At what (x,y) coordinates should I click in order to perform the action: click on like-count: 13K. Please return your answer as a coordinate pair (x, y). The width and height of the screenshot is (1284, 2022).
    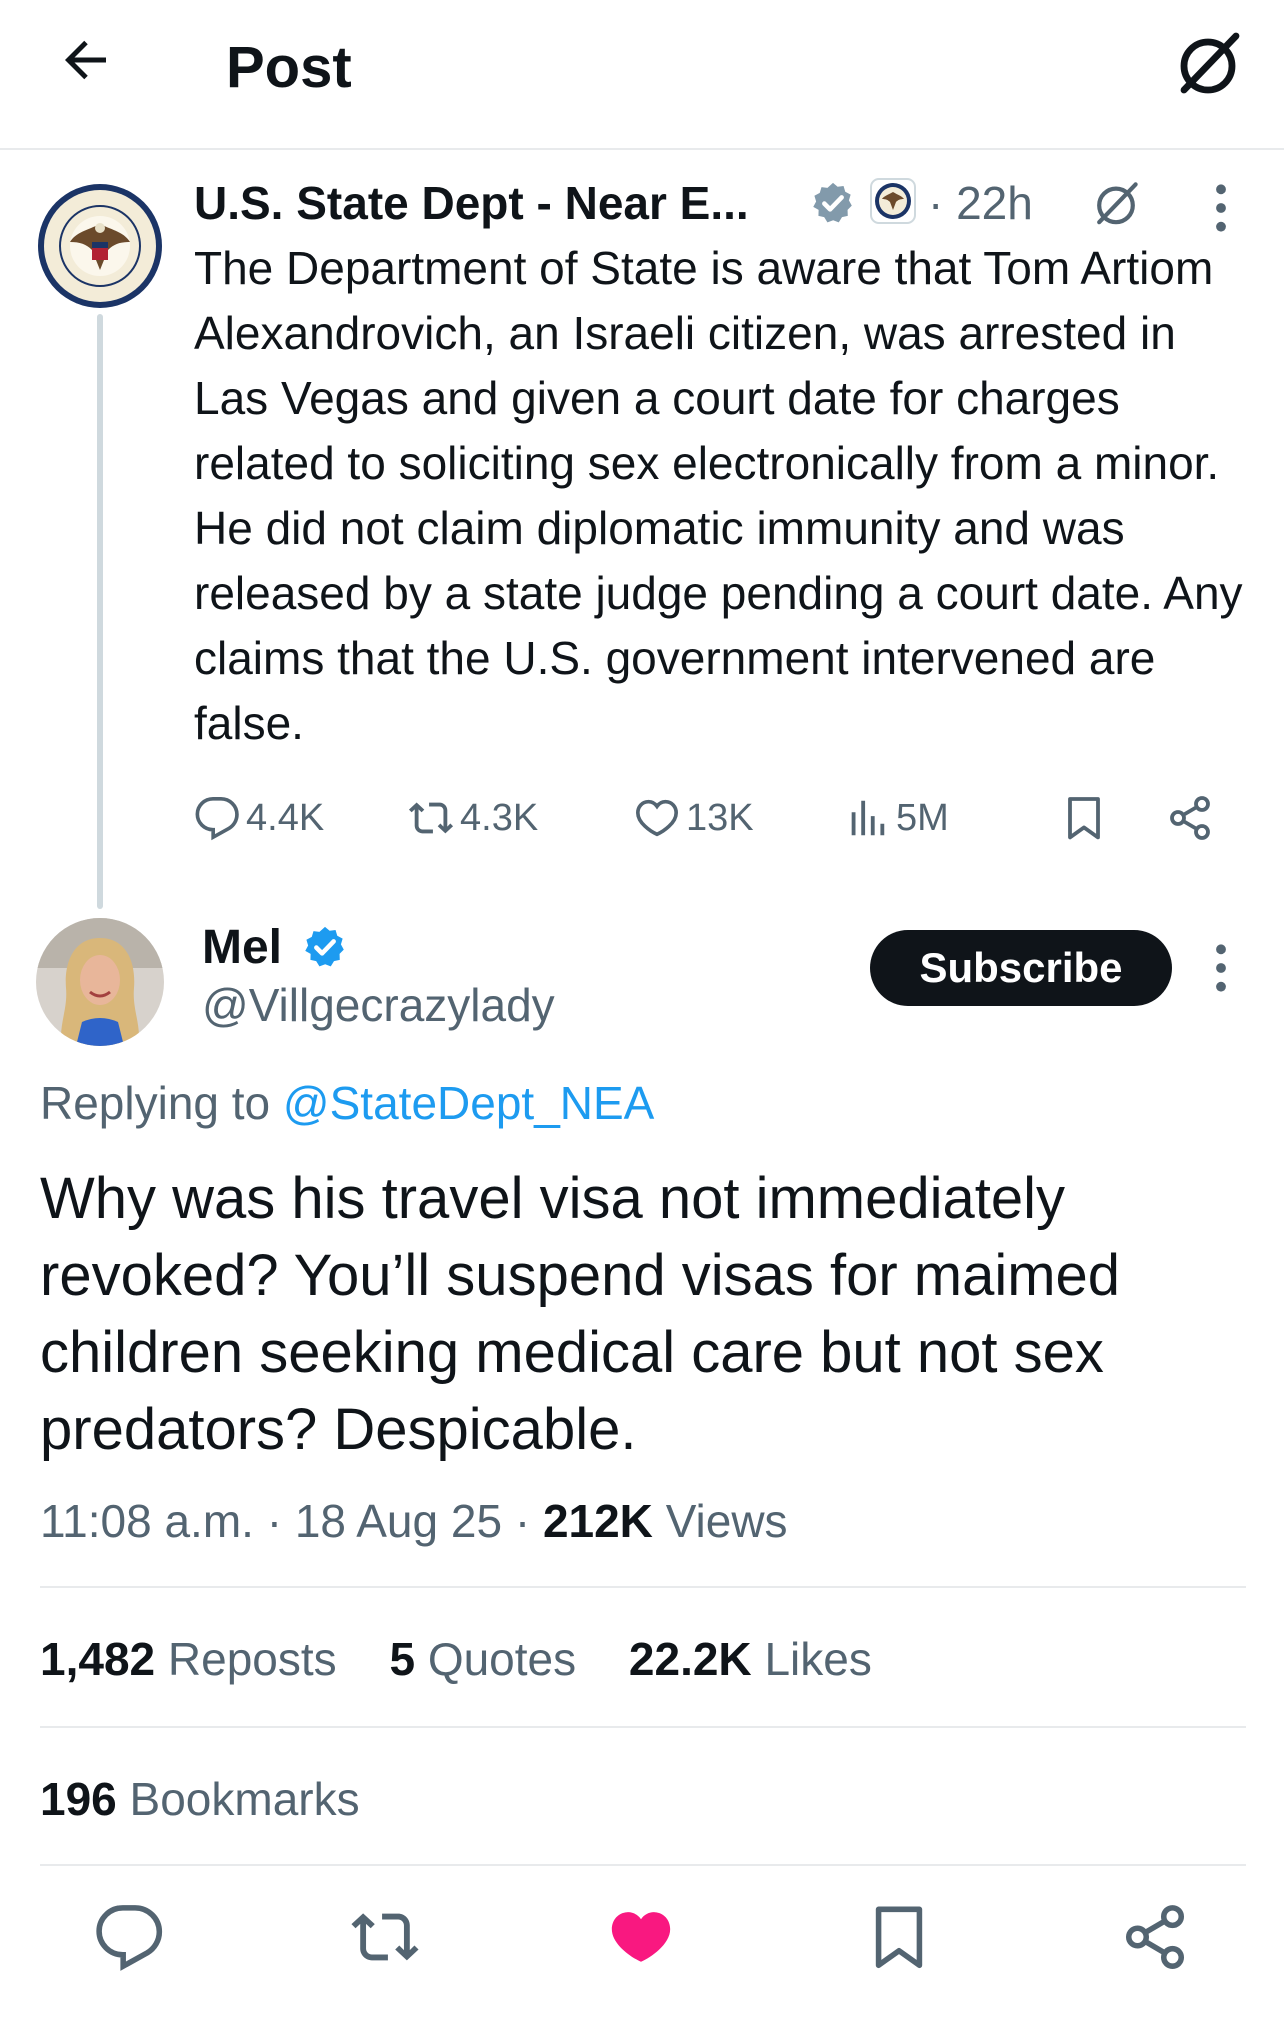
    Looking at the image, I should click on (720, 817).